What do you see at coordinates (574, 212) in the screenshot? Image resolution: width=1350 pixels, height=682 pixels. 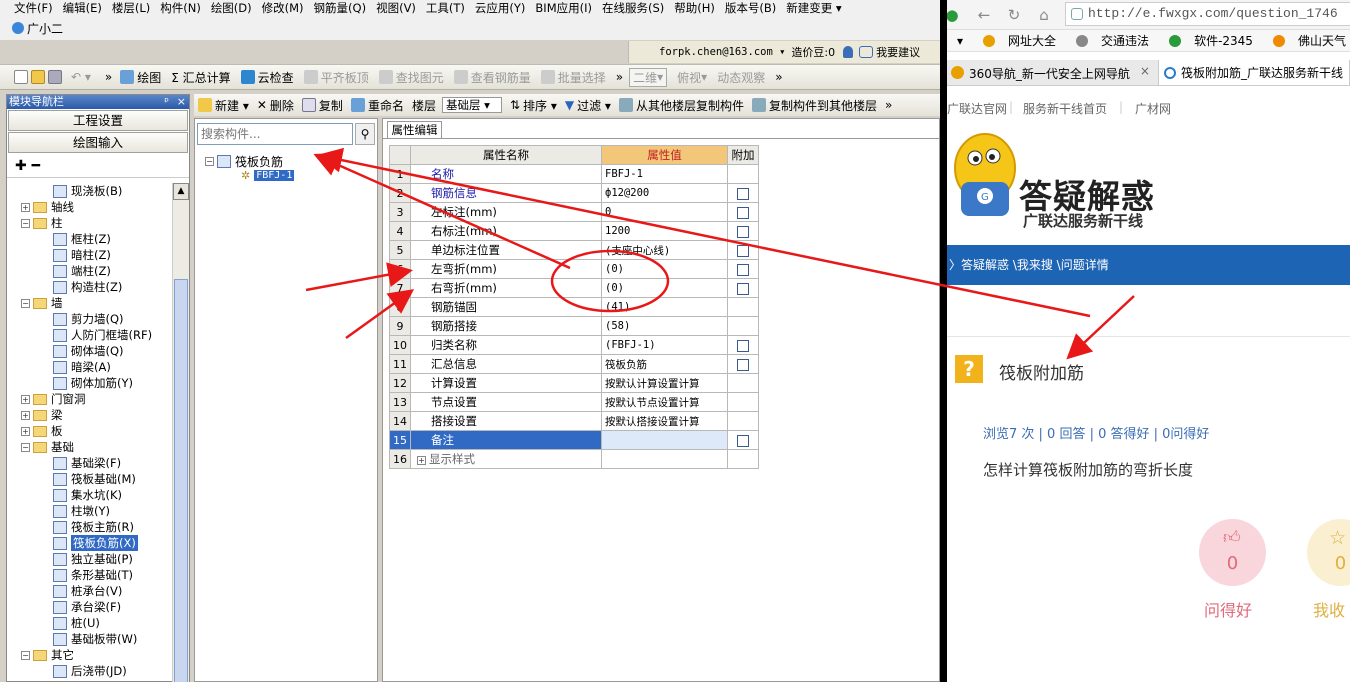 I see `table-row: 3 左标注(mm) 0` at bounding box center [574, 212].